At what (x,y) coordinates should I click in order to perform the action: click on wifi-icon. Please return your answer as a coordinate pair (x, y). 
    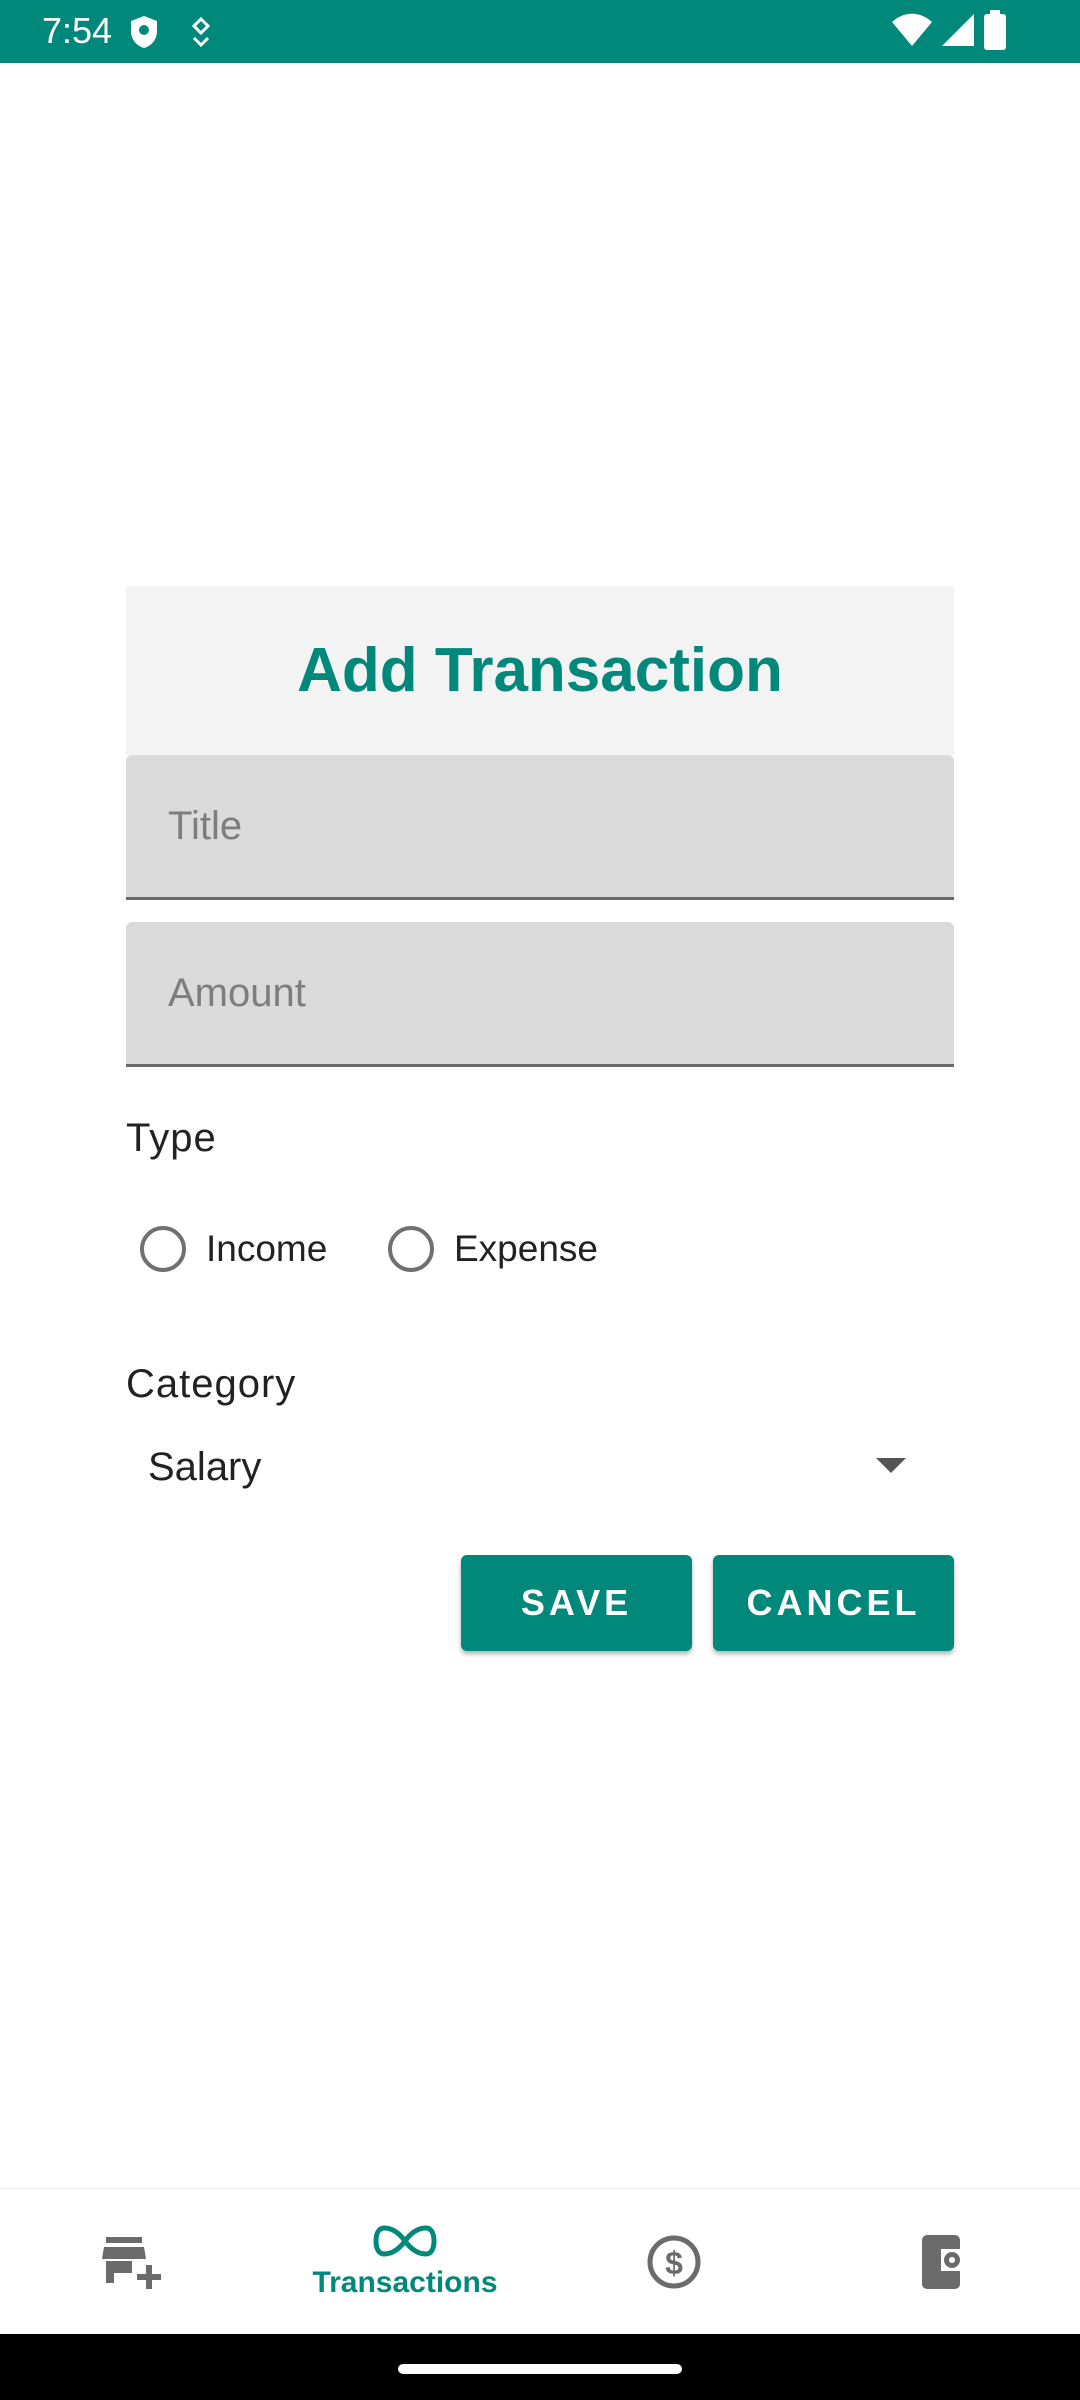
    Looking at the image, I should click on (912, 29).